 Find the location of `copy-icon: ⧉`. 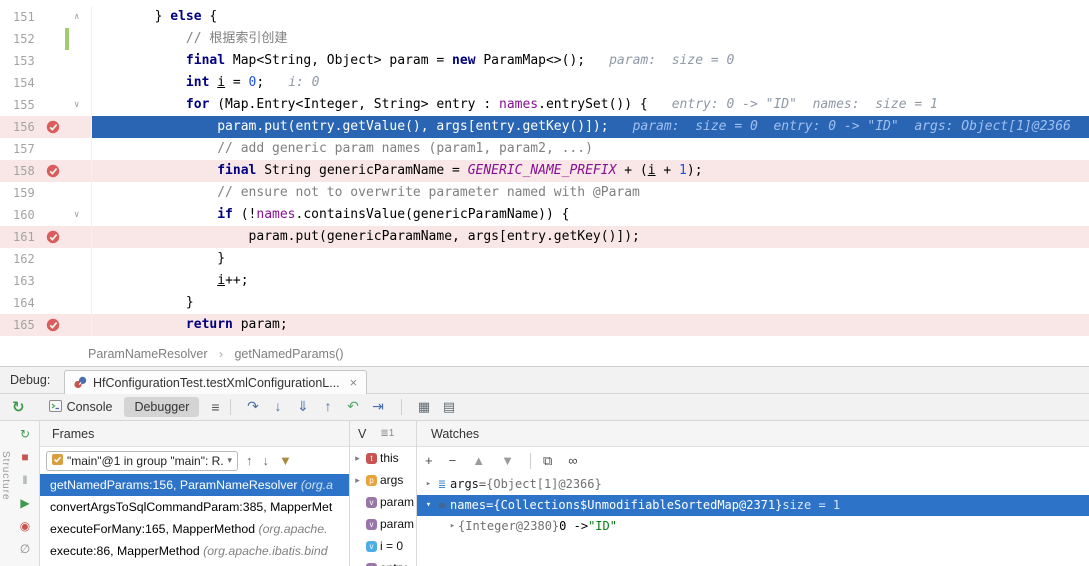

copy-icon: ⧉ is located at coordinates (547, 461).